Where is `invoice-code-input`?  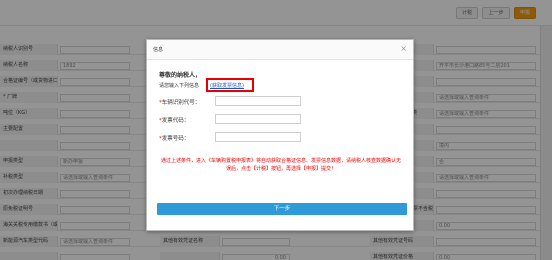 invoice-code-input is located at coordinates (258, 119).